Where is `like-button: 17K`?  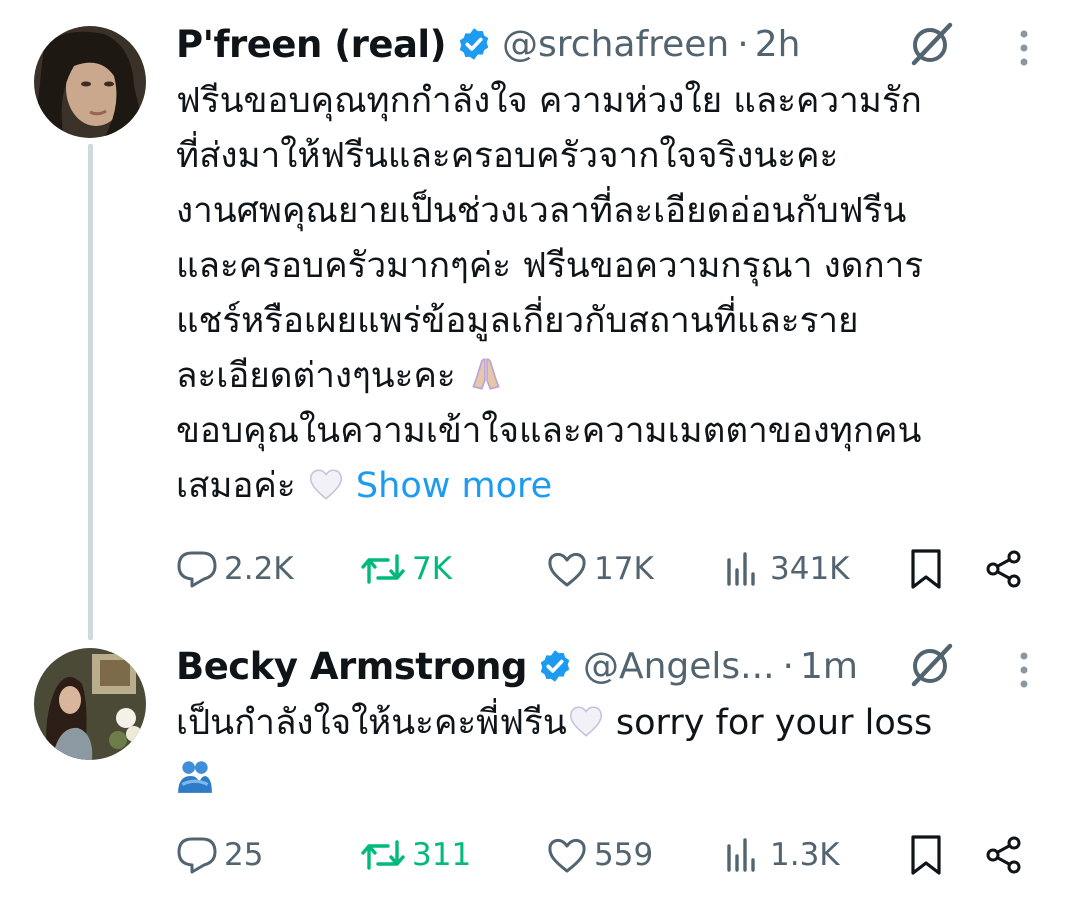 like-button: 17K is located at coordinates (600, 569).